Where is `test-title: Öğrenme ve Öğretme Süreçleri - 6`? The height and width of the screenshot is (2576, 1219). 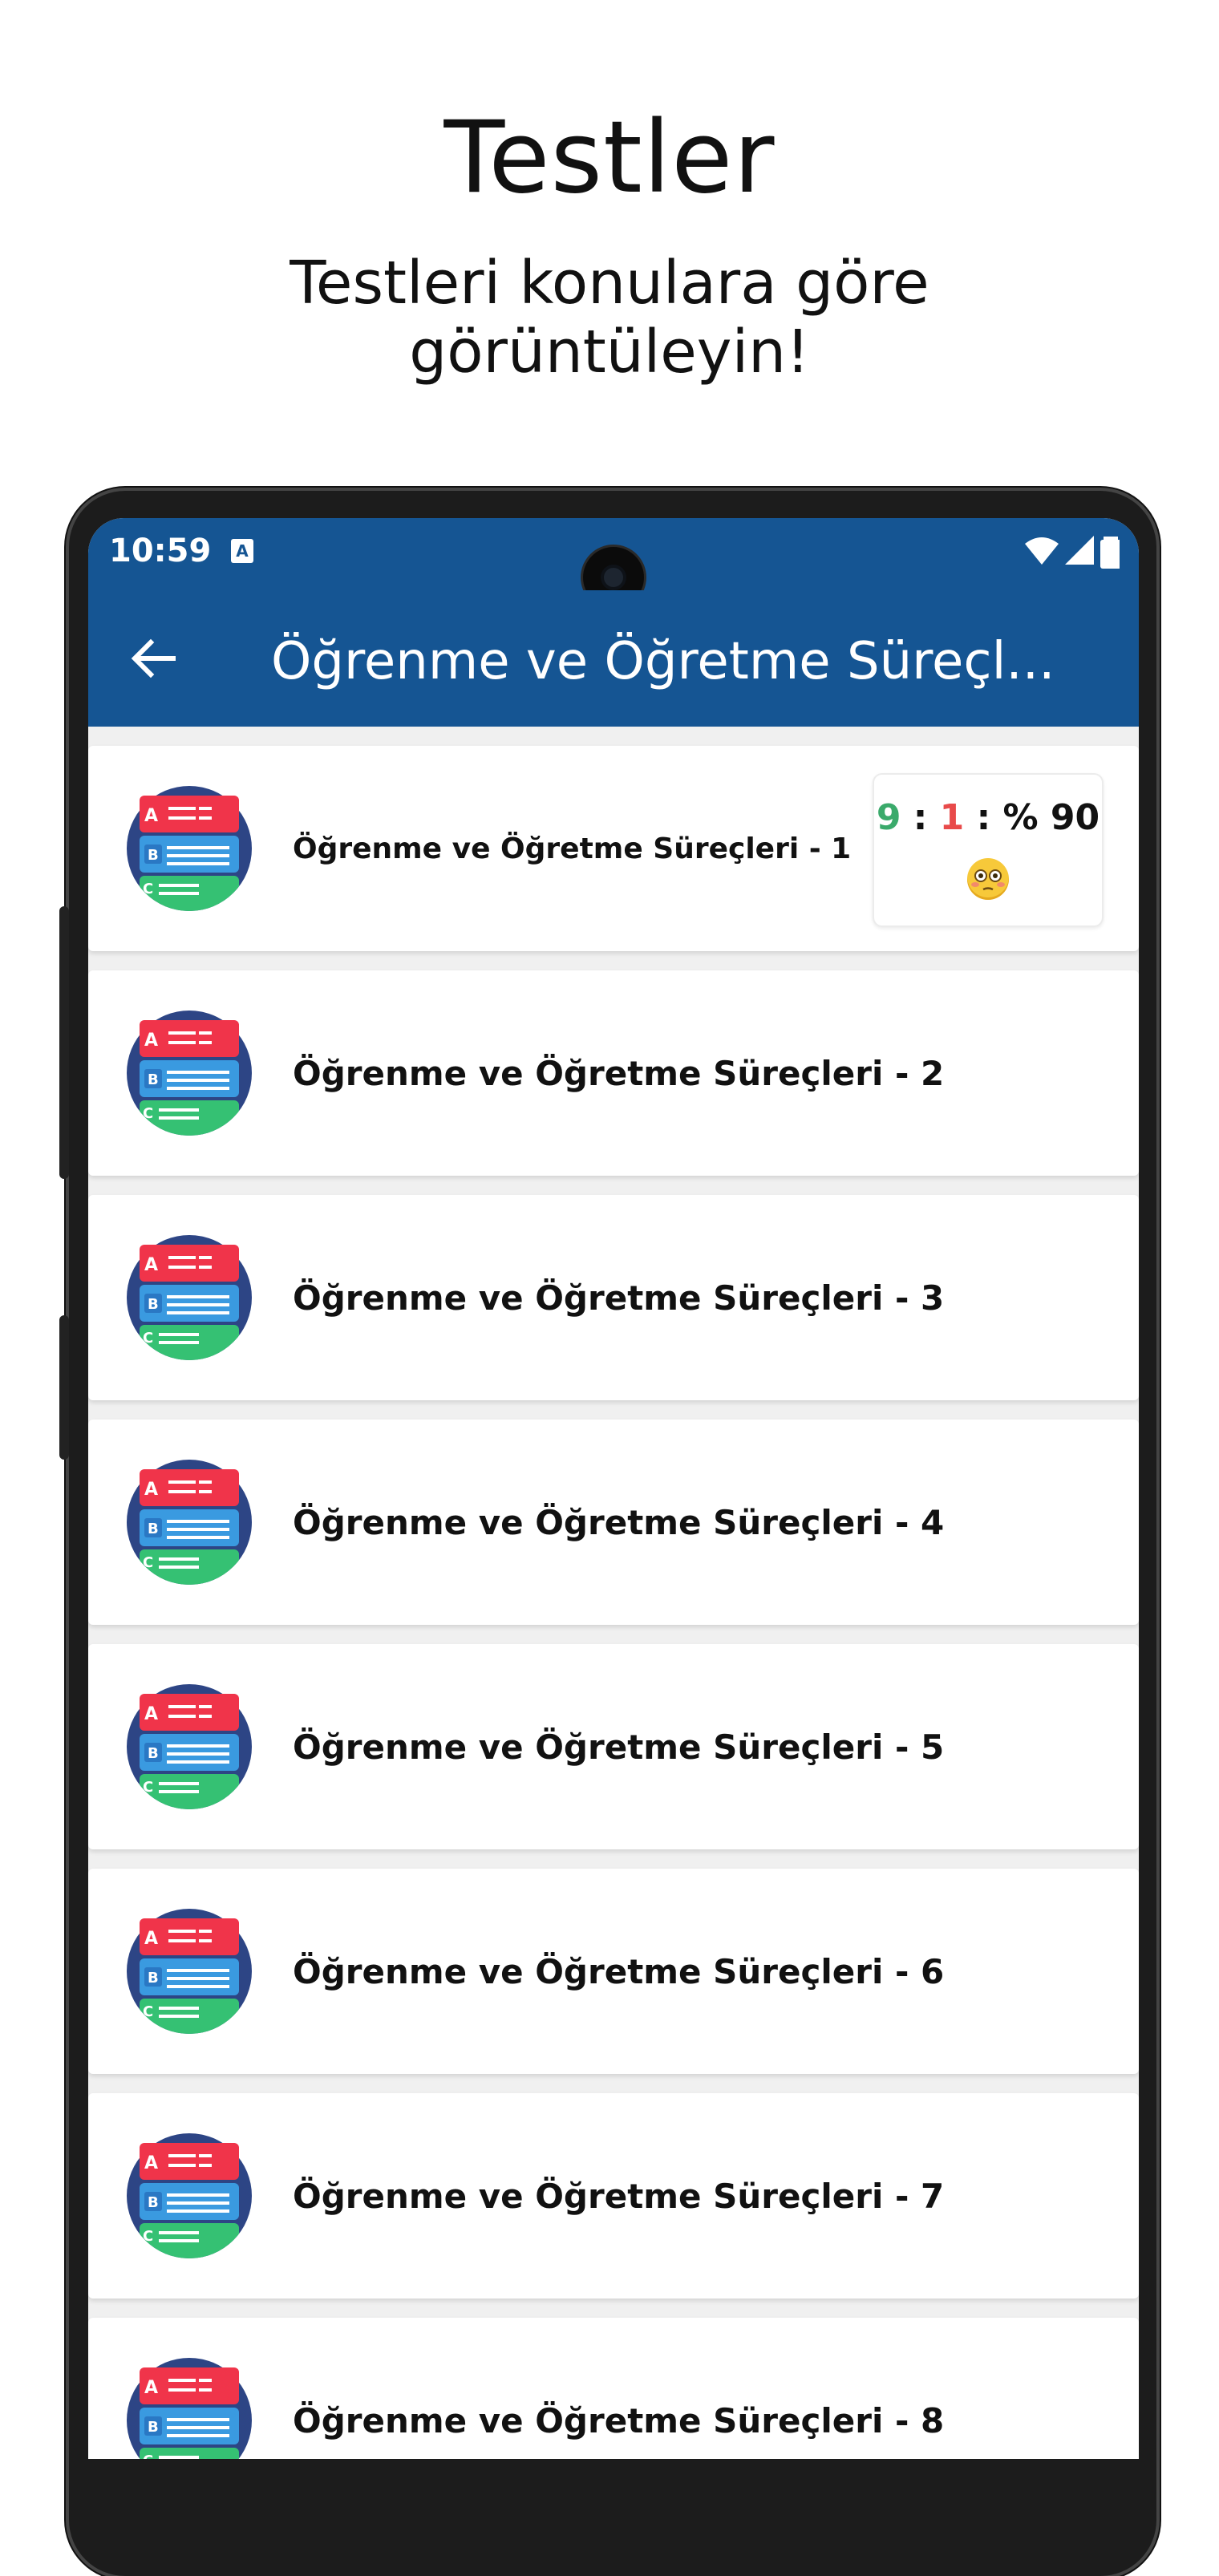
test-title: Öğrenme ve Öğretme Süreçleri - 6 is located at coordinates (619, 1971).